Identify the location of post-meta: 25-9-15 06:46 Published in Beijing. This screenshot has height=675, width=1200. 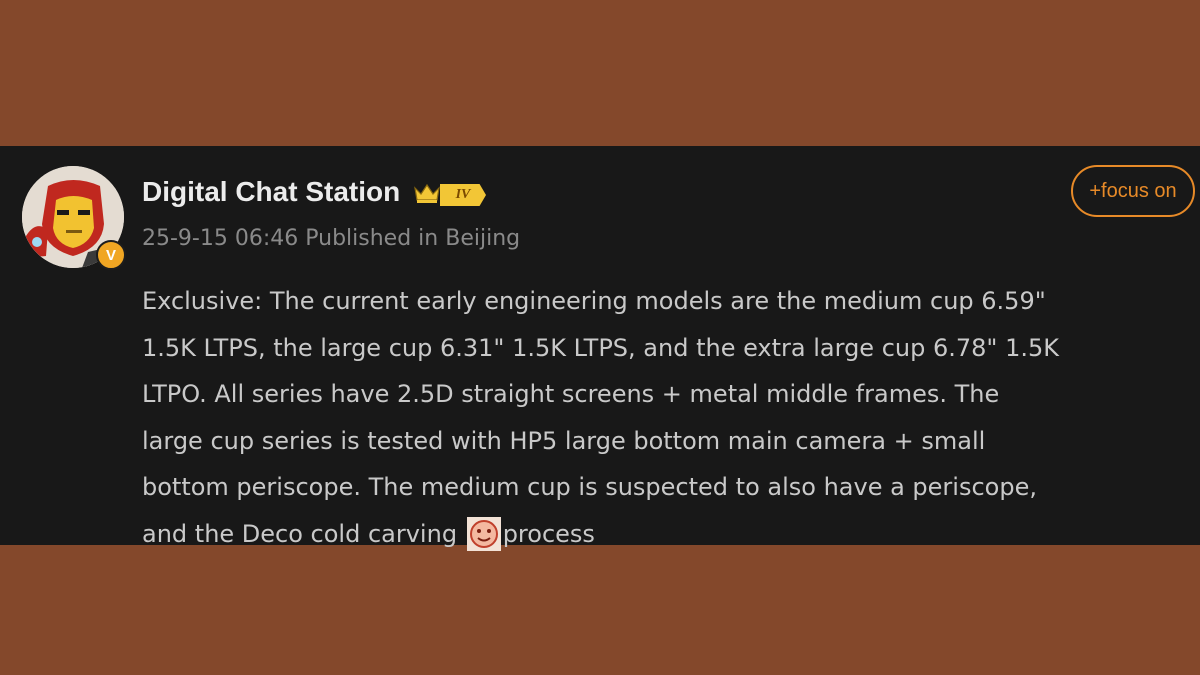
(331, 238).